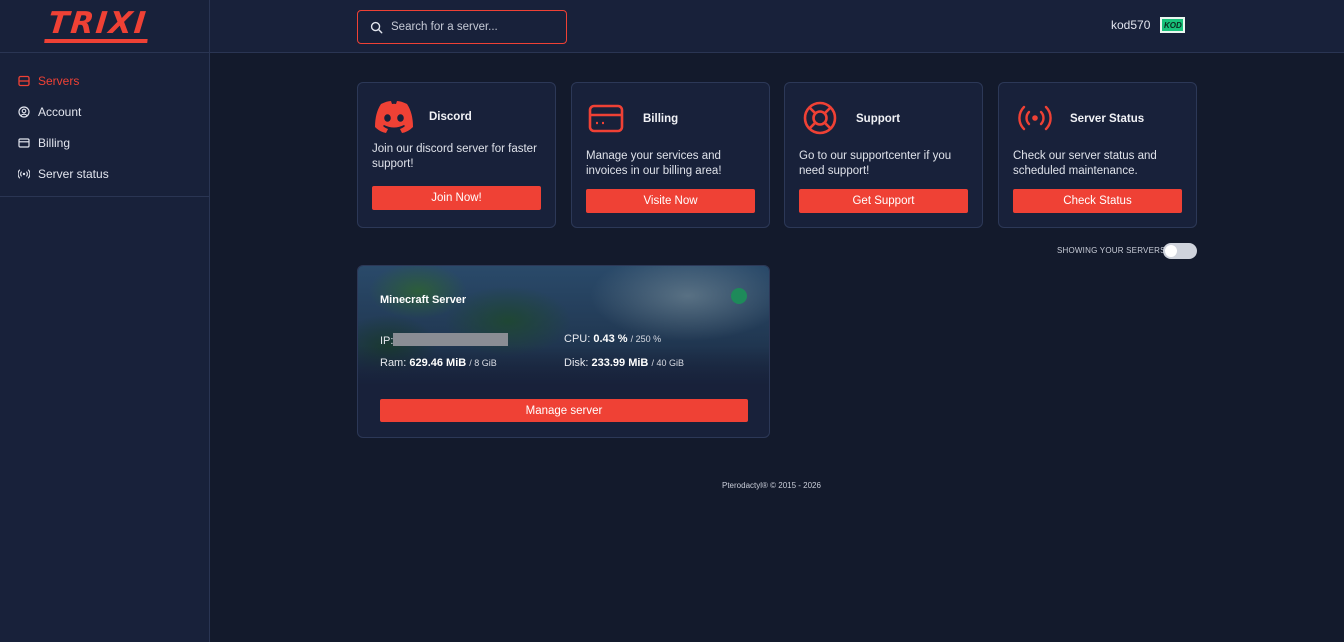 This screenshot has height=642, width=1344. I want to click on toggle-knob, so click(1171, 251).